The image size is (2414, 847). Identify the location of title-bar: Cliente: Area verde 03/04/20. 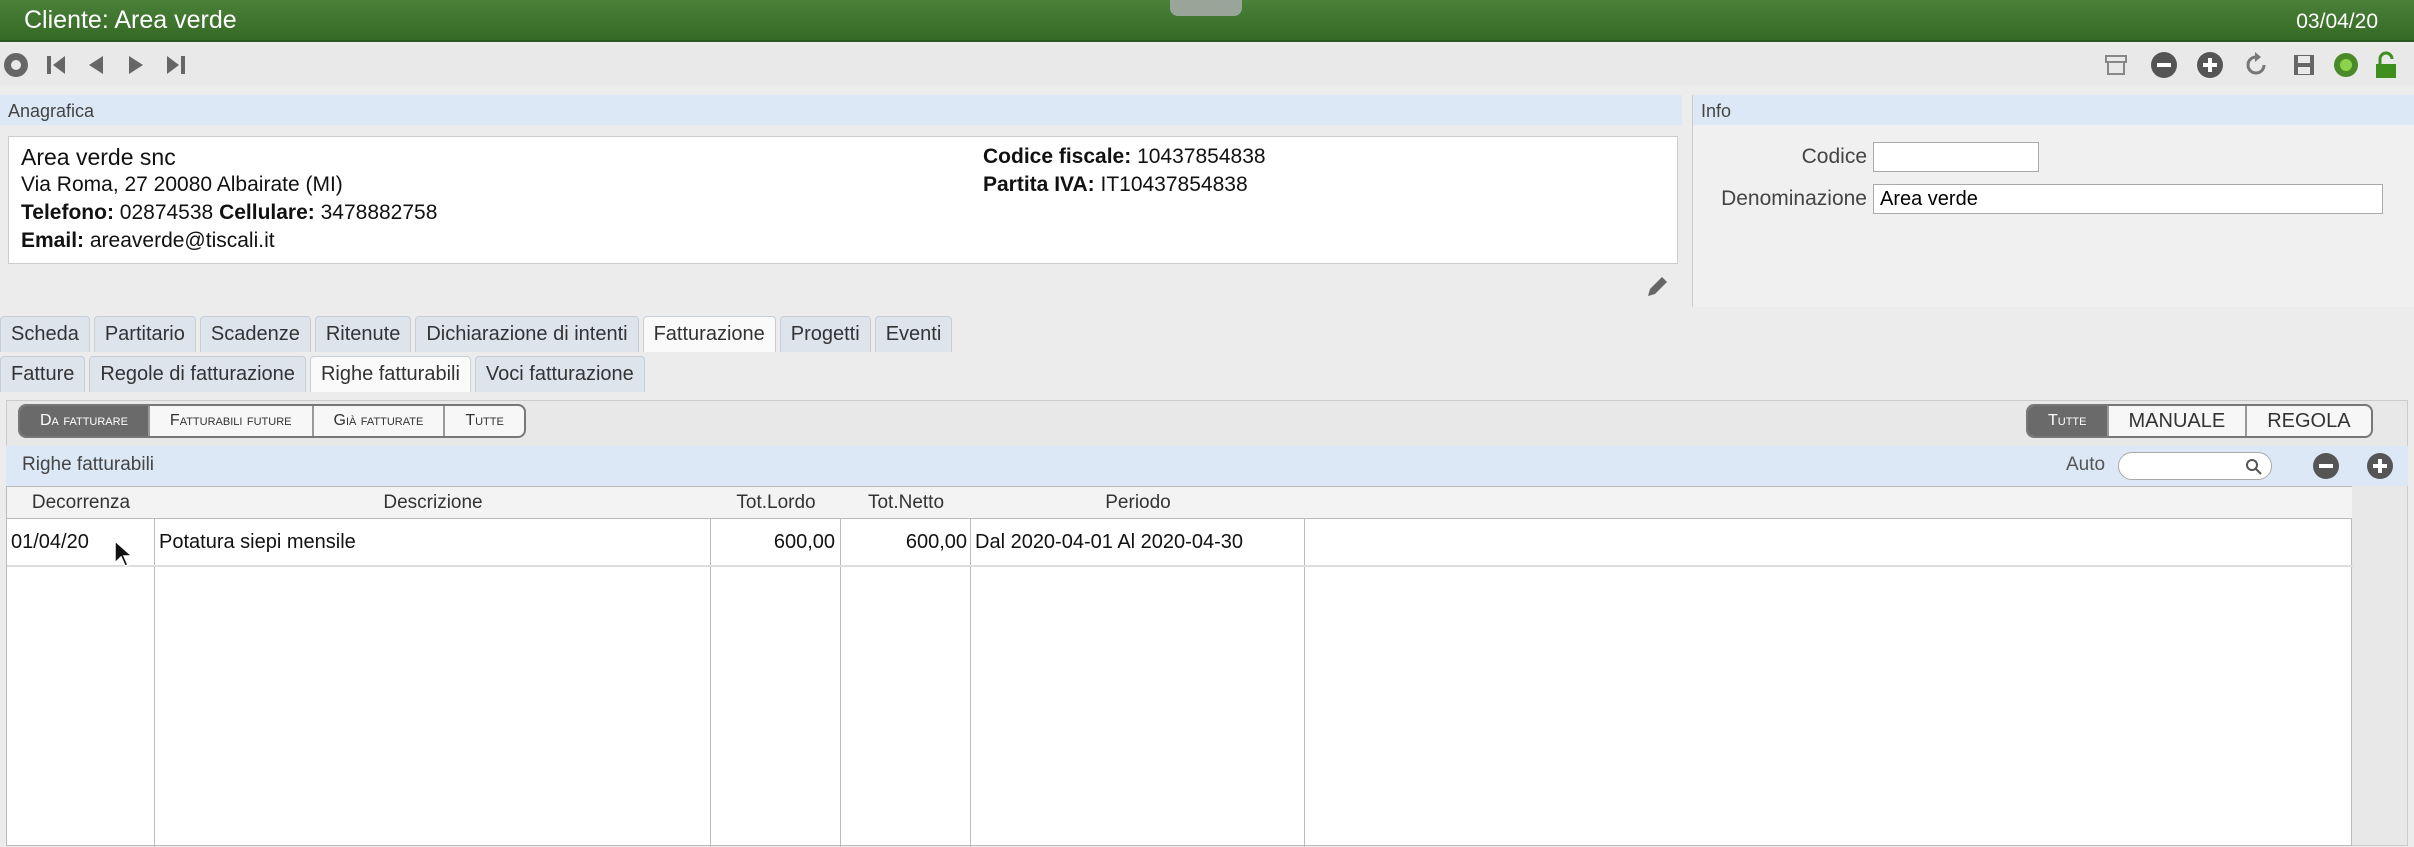
(1207, 21).